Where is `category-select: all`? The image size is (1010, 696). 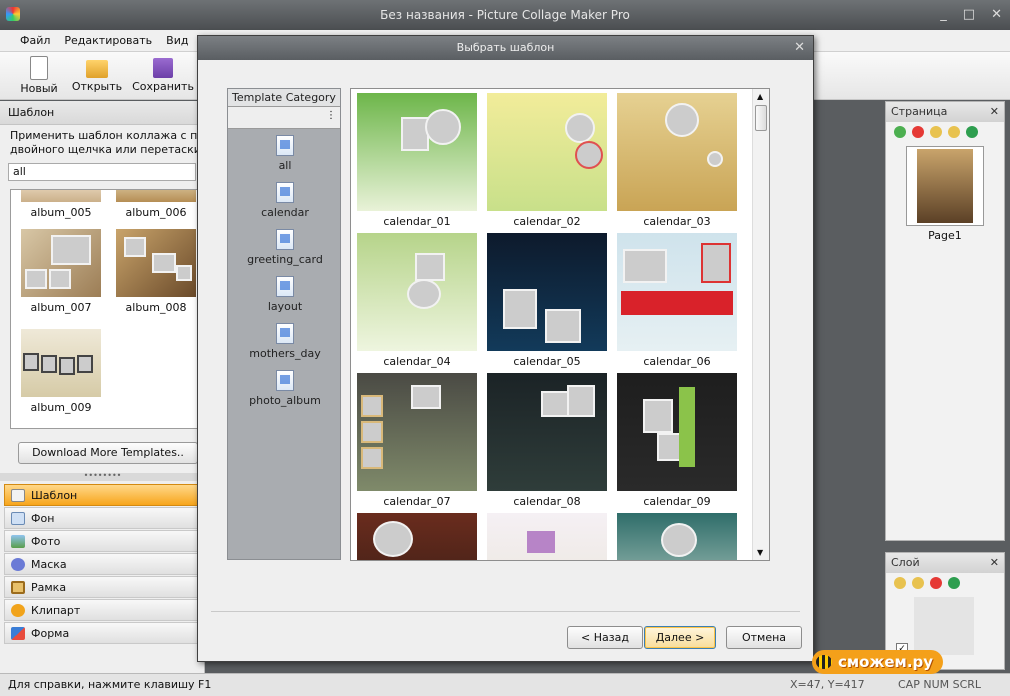
category-select: all is located at coordinates (102, 172).